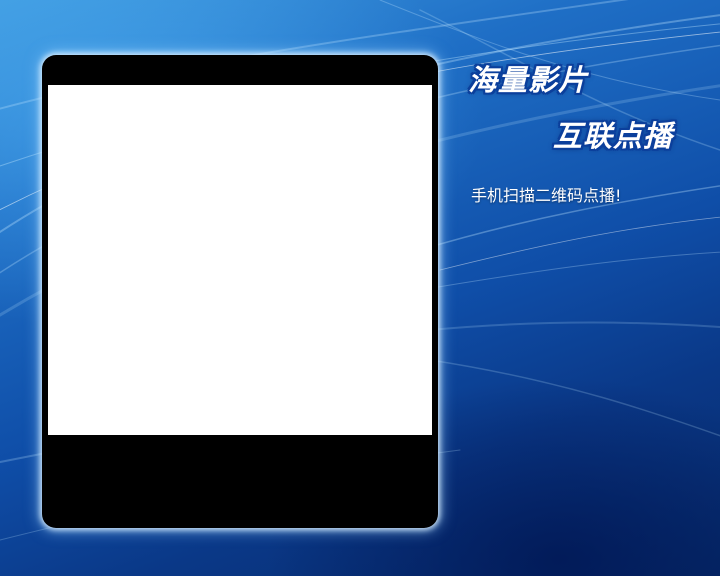  I want to click on headline-line-1: 海量影片, so click(528, 80).